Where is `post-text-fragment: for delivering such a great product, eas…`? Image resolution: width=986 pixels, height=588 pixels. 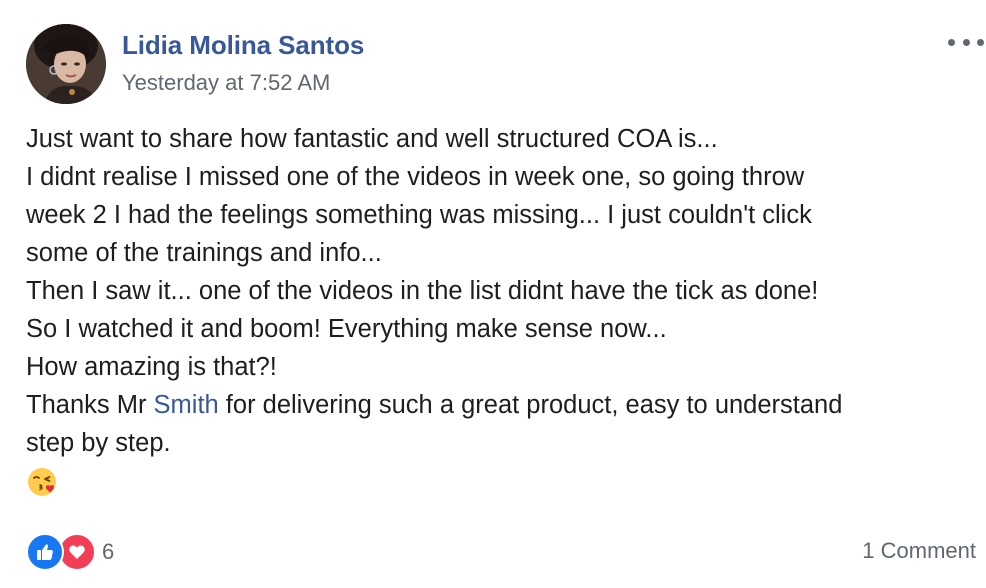
post-text-fragment: for delivering such a great product, eas… is located at coordinates (530, 405).